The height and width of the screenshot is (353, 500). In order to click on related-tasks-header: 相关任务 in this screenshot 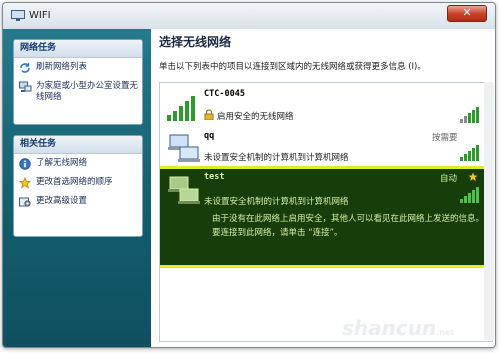, I will do `click(78, 145)`.